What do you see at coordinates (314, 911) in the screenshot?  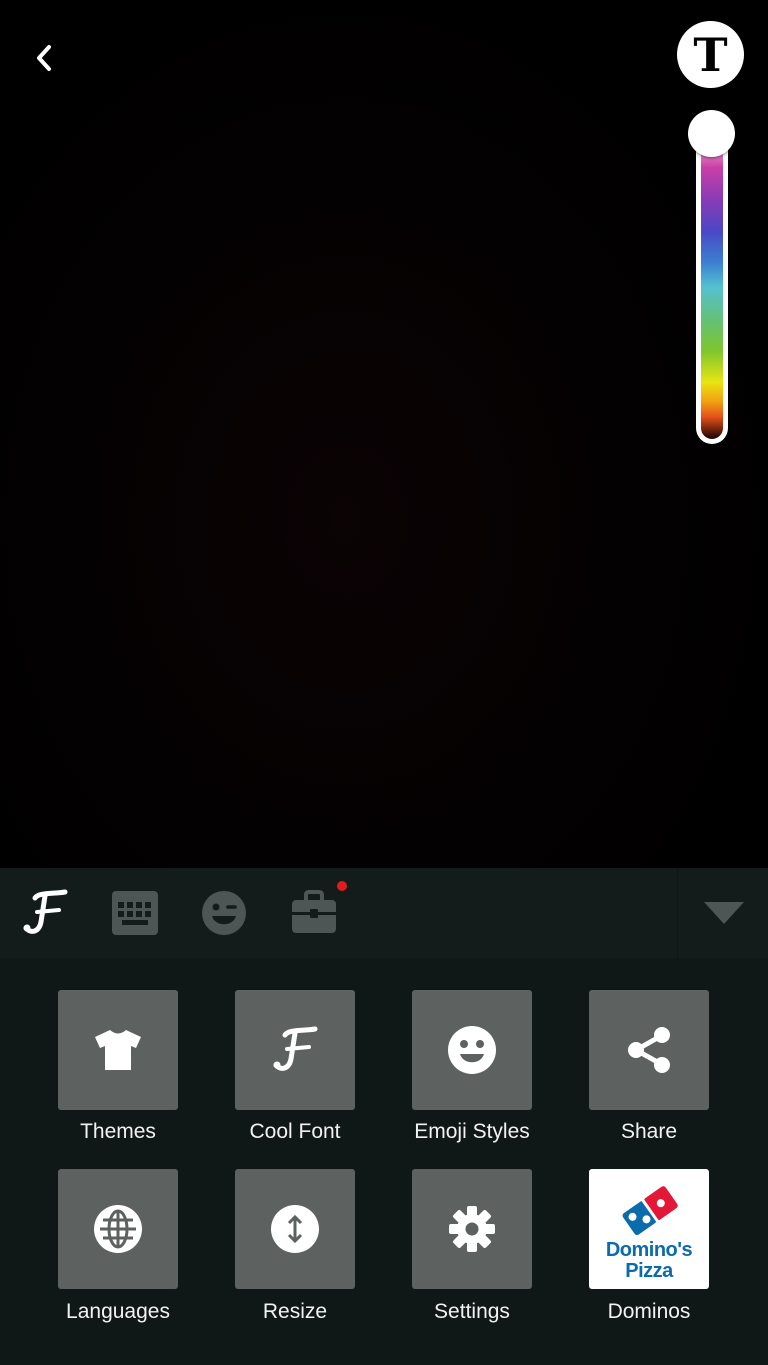 I see `briefcase-icon` at bounding box center [314, 911].